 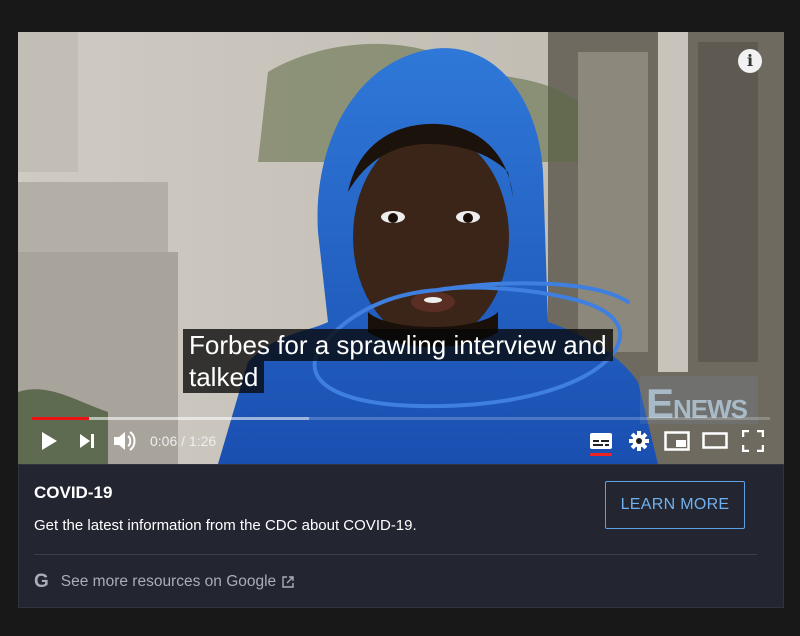 I want to click on player-controls: 0:06 / 1:26, so click(x=401, y=441).